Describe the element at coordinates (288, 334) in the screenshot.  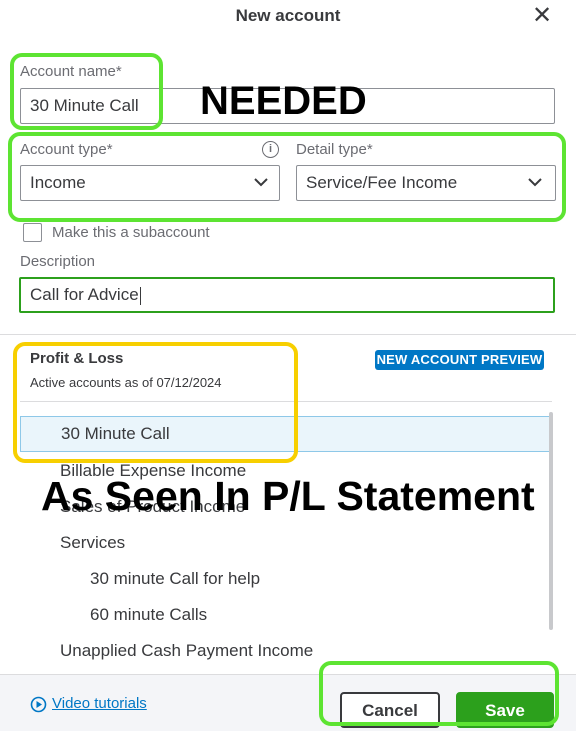
I see `section-divider` at that location.